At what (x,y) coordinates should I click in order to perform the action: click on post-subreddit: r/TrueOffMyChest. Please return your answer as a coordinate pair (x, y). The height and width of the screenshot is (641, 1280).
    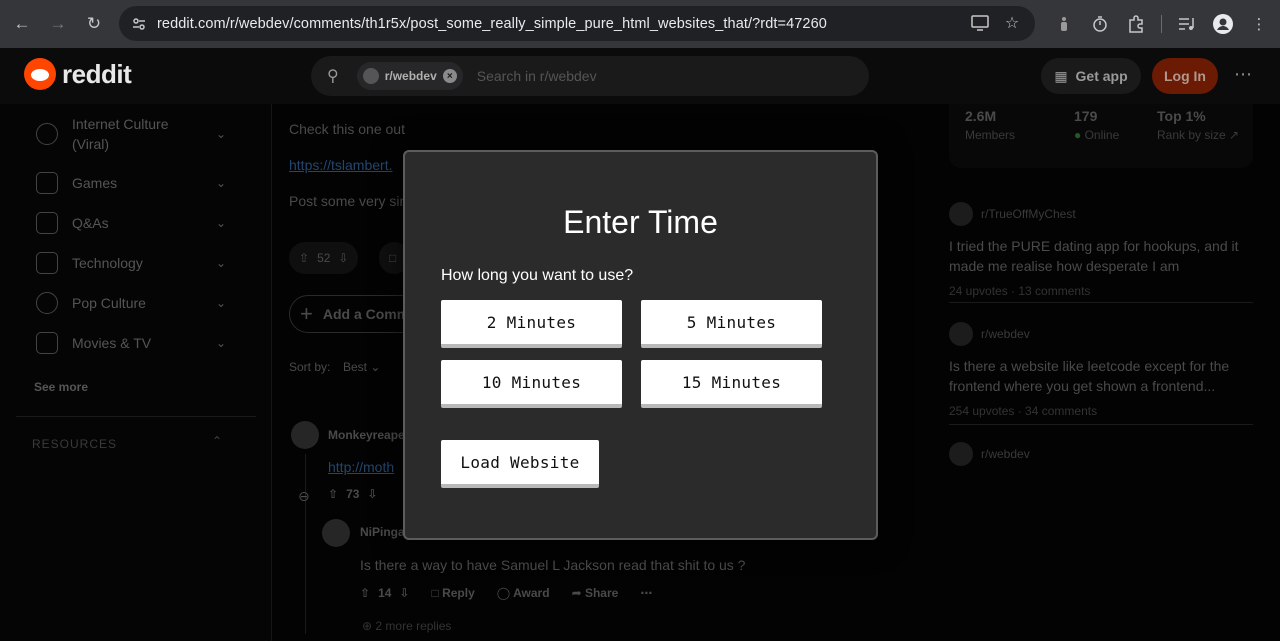
    Looking at the image, I should click on (1099, 214).